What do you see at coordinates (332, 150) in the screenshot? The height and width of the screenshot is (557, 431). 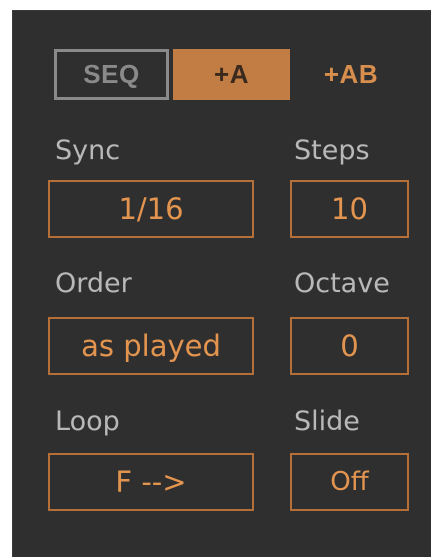 I see `steps-label: Steps` at bounding box center [332, 150].